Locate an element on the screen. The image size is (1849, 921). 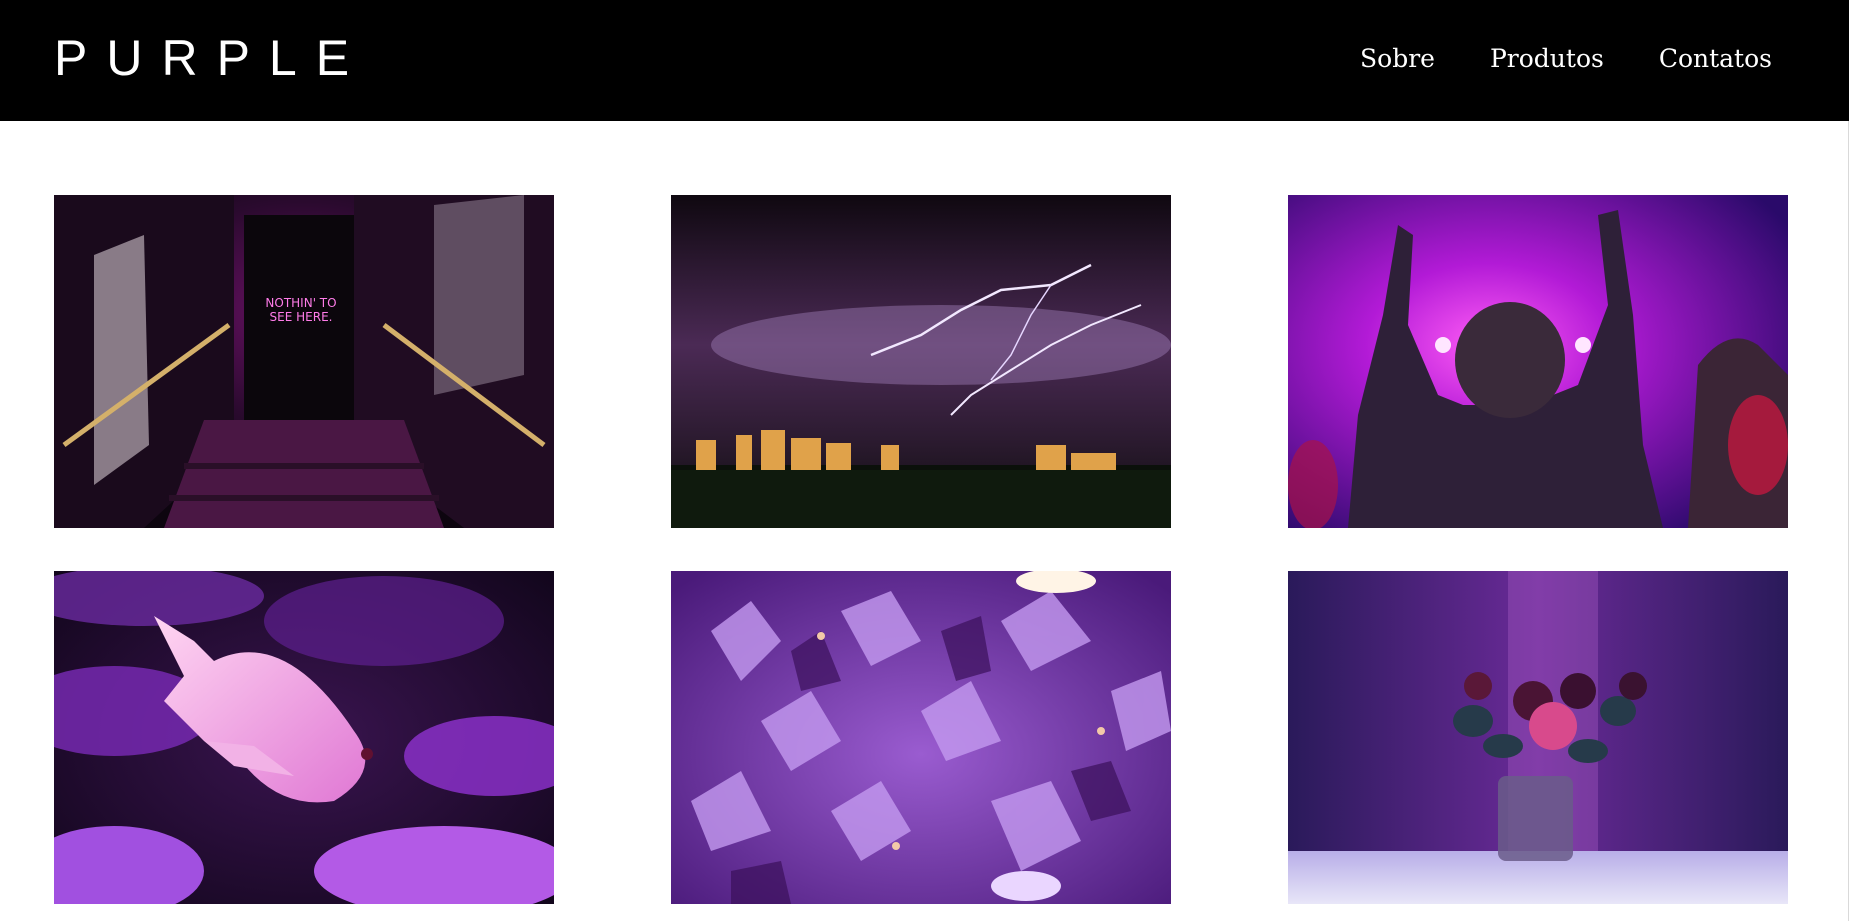
gallery-image-neon-stairway: NOTHIN' TO SEE HERE. is located at coordinates (304, 361).